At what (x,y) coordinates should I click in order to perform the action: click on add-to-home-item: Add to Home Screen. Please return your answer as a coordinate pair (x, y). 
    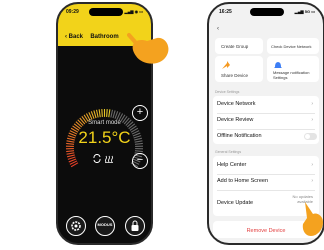
    Looking at the image, I should click on (242, 181).